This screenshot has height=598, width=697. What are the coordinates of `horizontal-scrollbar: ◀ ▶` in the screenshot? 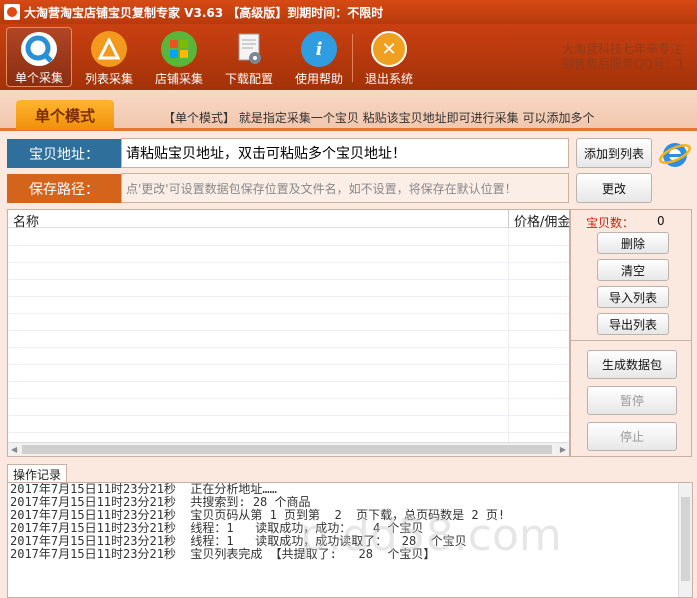 It's located at (288, 449).